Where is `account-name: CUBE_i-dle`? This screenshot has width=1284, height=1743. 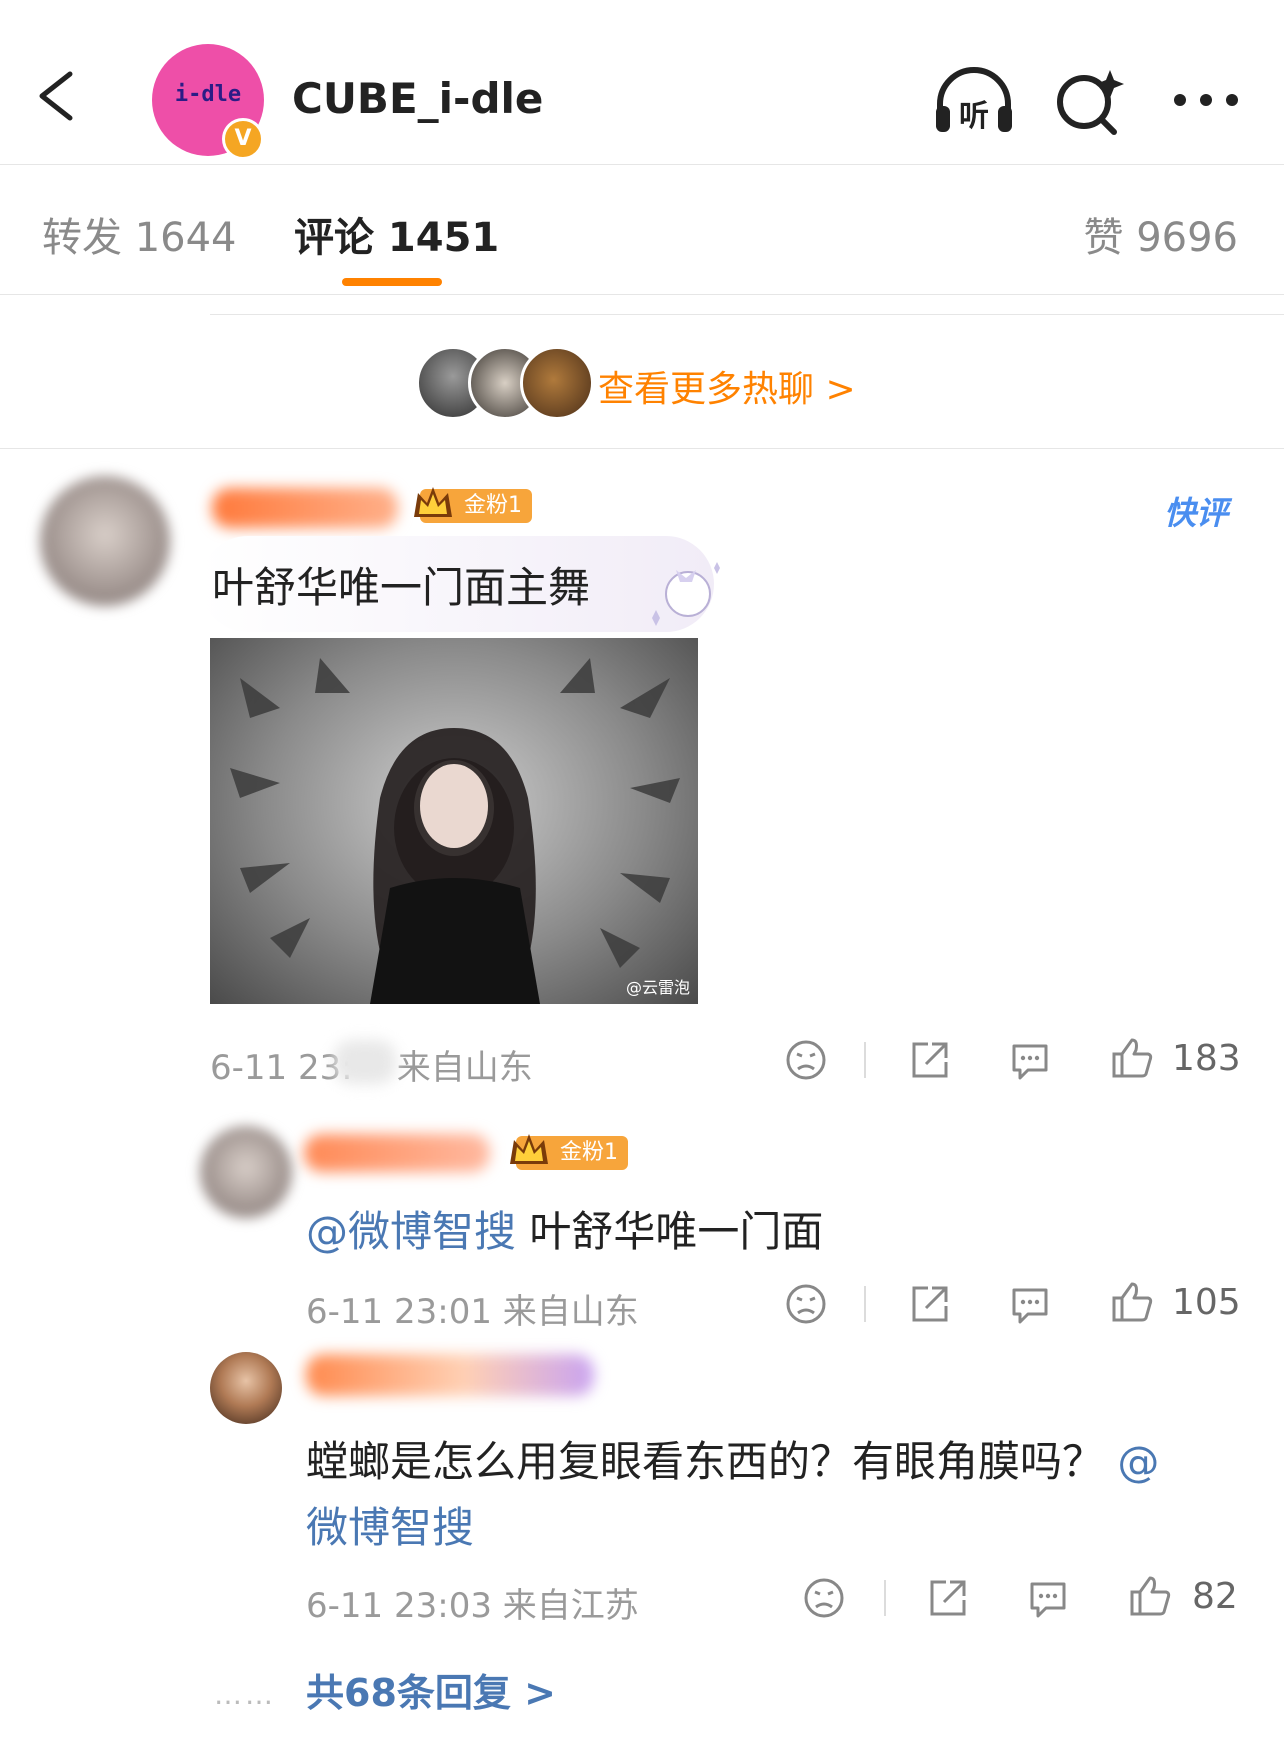
account-name: CUBE_i-dle is located at coordinates (417, 98).